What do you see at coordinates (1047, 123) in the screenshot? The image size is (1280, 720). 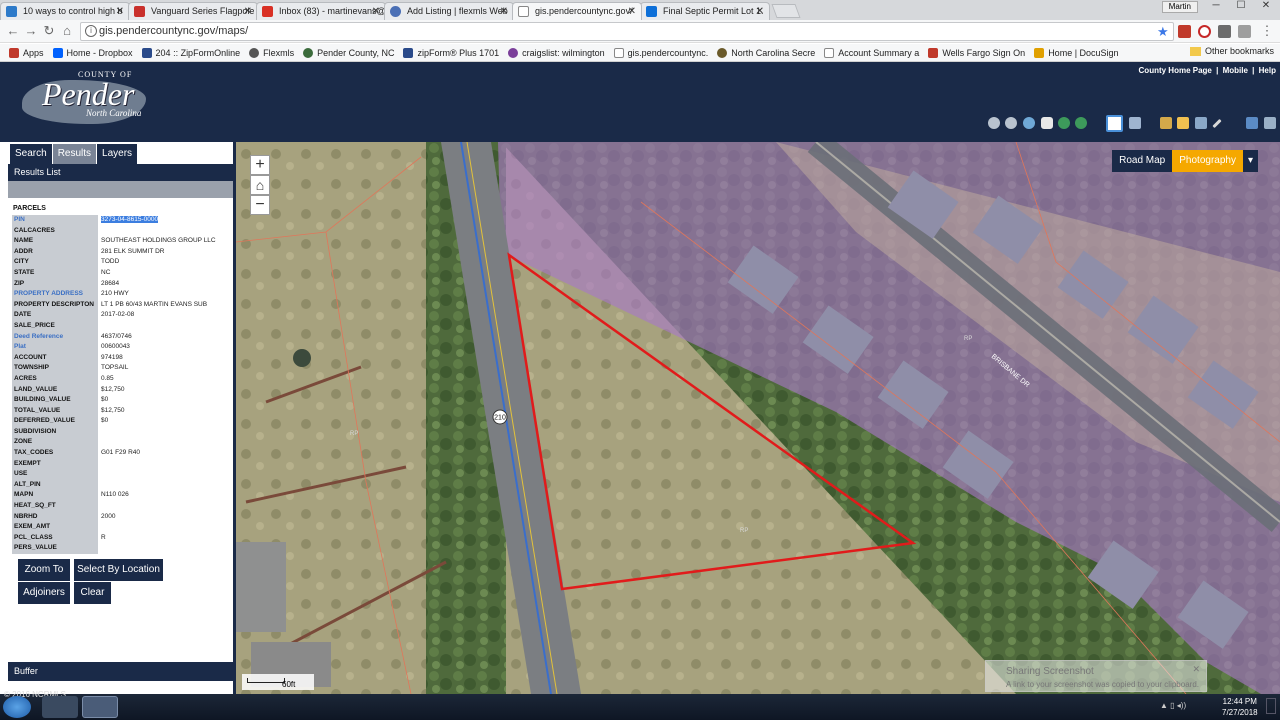 I see `pan-hand-icon` at bounding box center [1047, 123].